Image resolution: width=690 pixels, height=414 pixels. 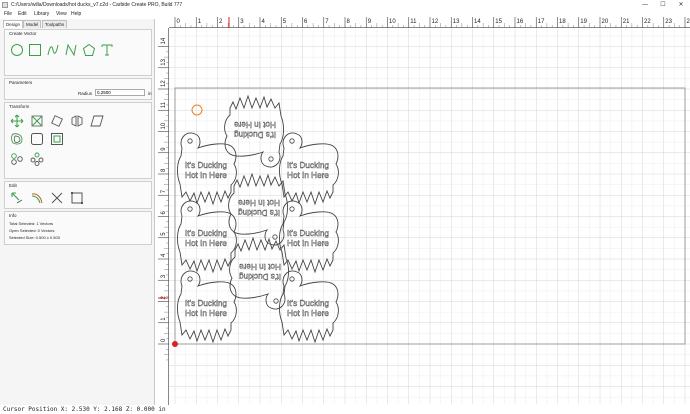 What do you see at coordinates (688, 22) in the screenshot?
I see `ruler-label-x: 24` at bounding box center [688, 22].